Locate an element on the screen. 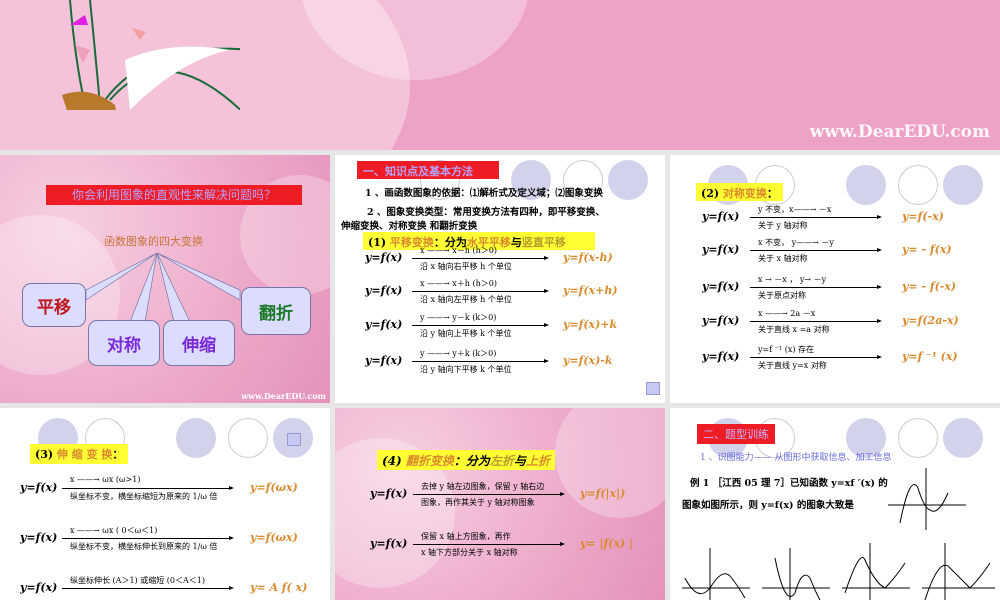  result-function: y=f(x-h) is located at coordinates (588, 257).